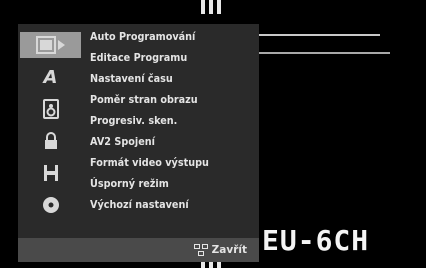  What do you see at coordinates (50, 109) in the screenshot?
I see `audio-icon` at bounding box center [50, 109].